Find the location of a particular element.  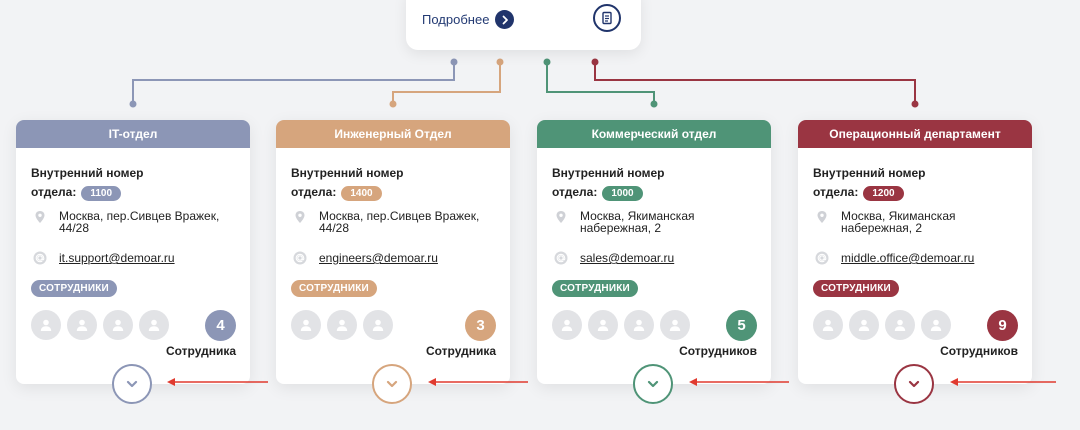

department-email-link: sales@demoar.ru is located at coordinates (627, 258).